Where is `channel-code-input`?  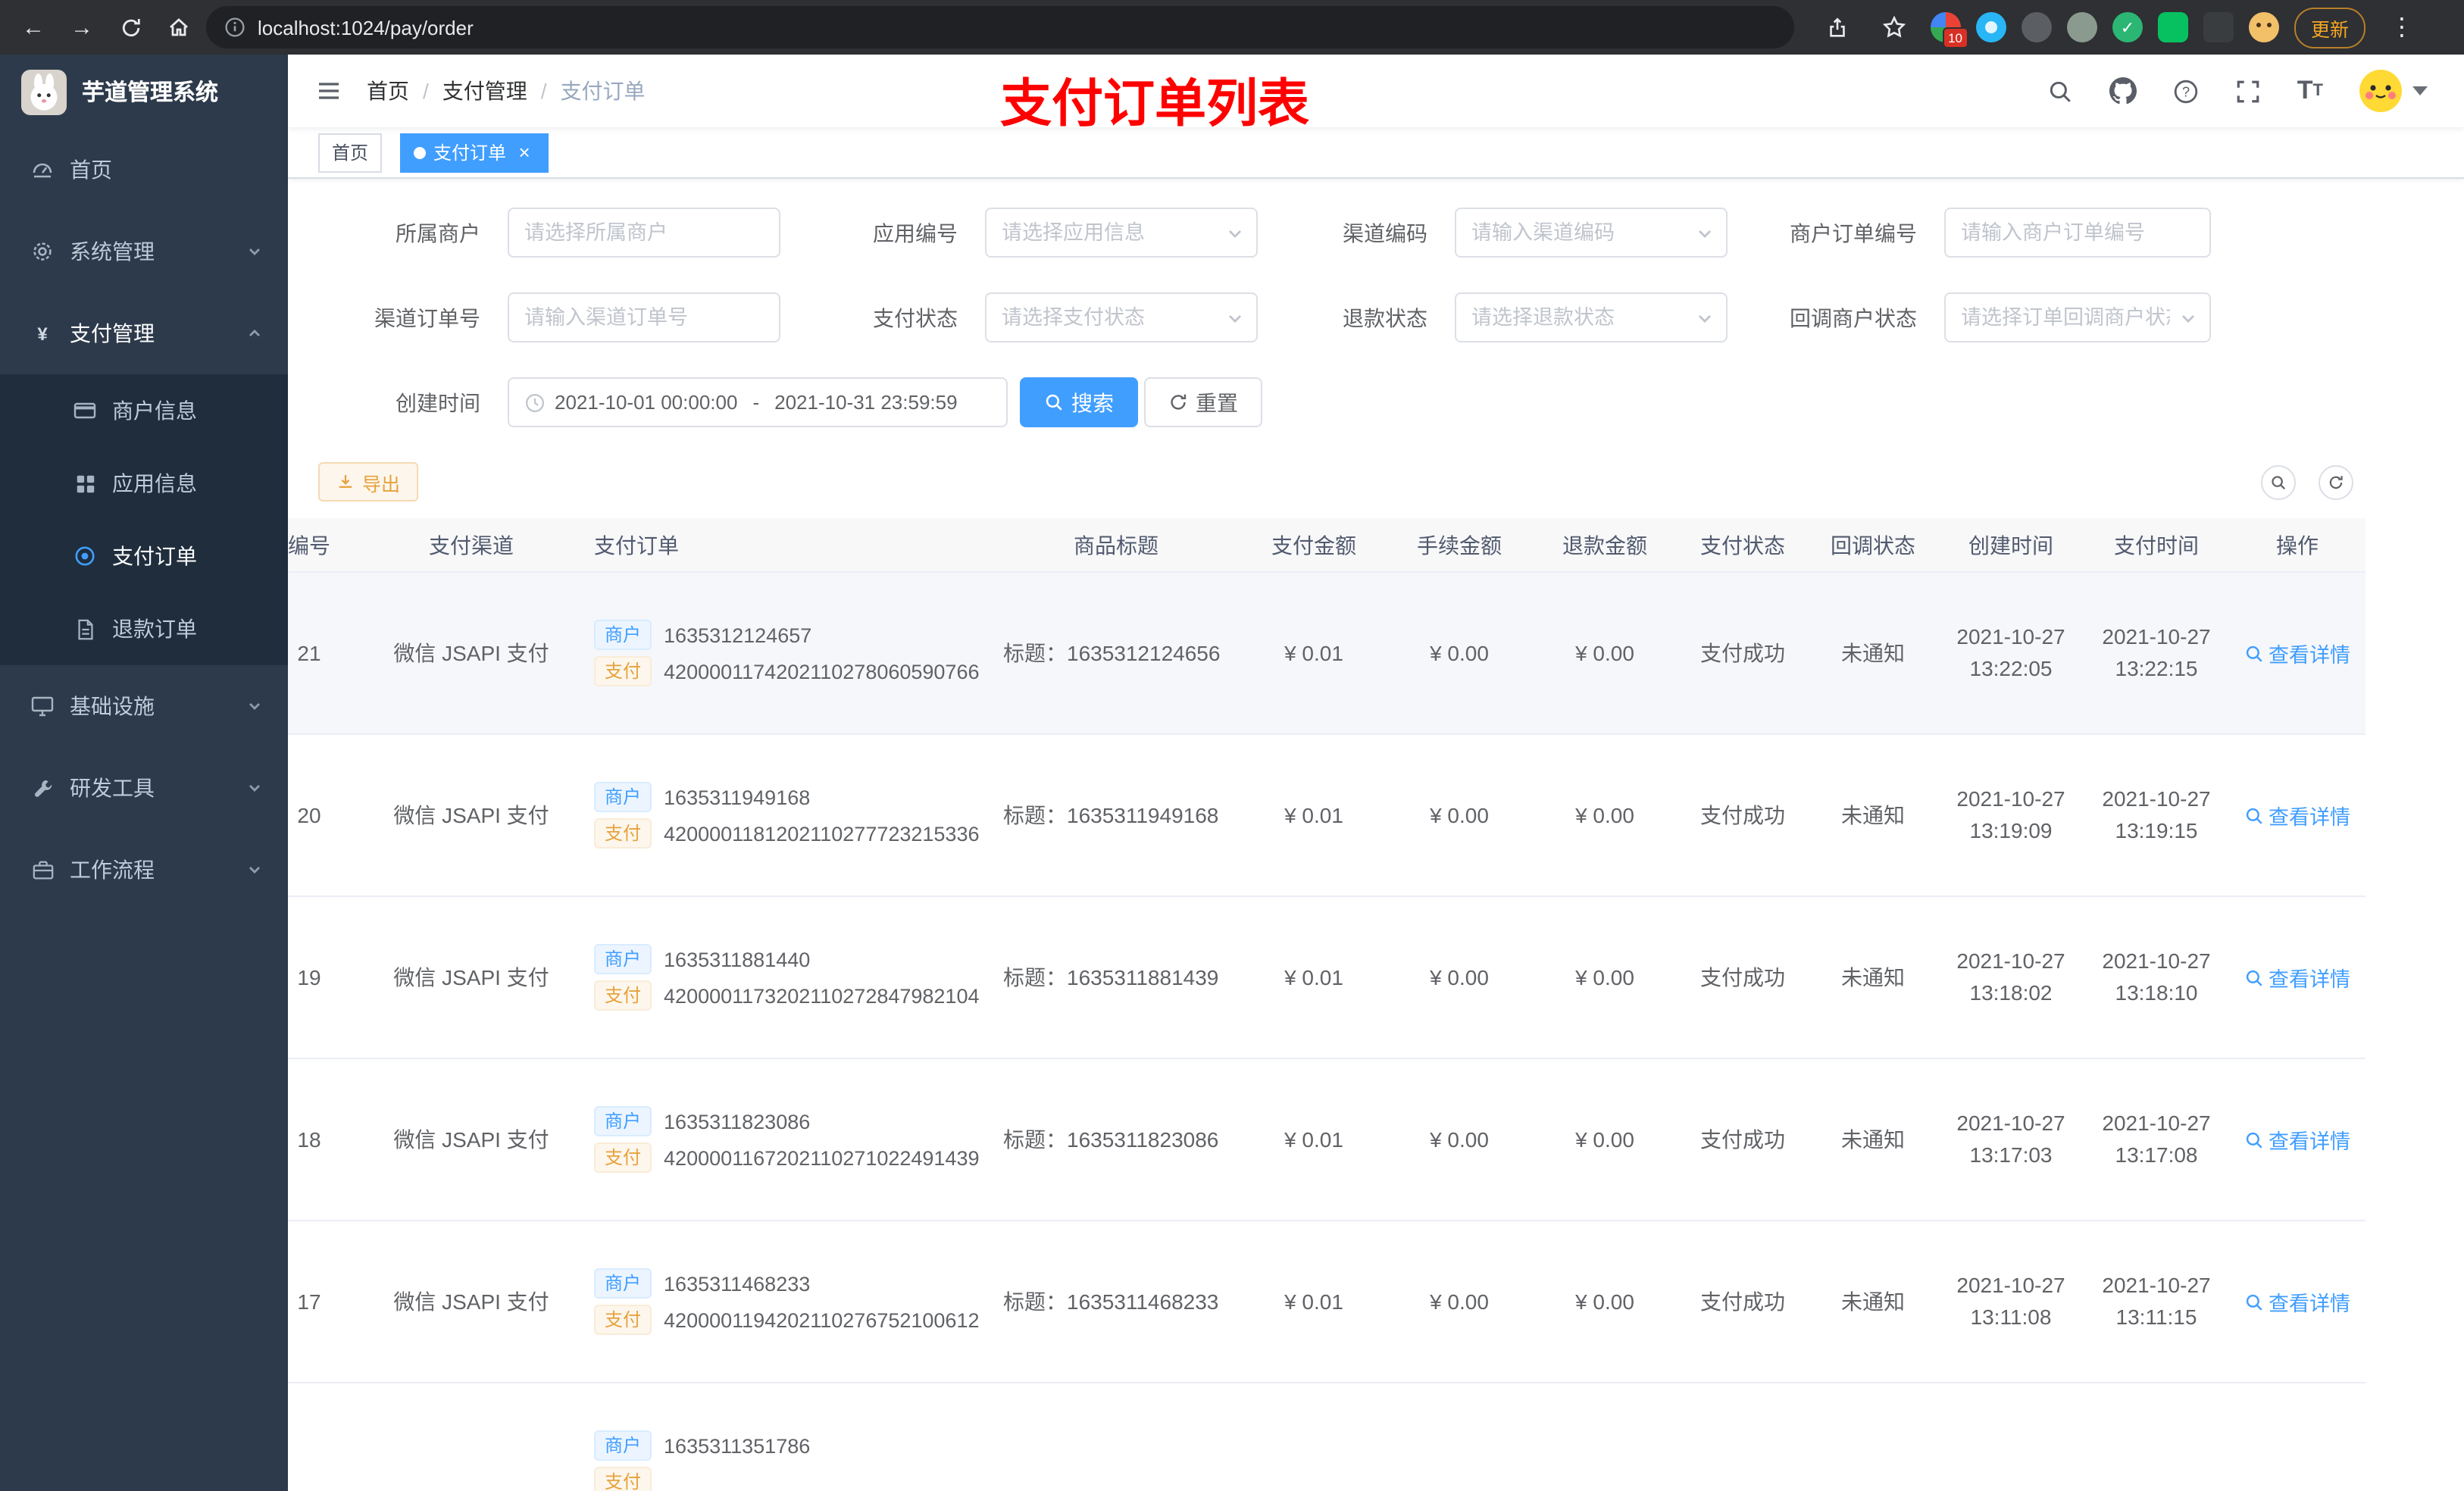 channel-code-input is located at coordinates (1579, 232).